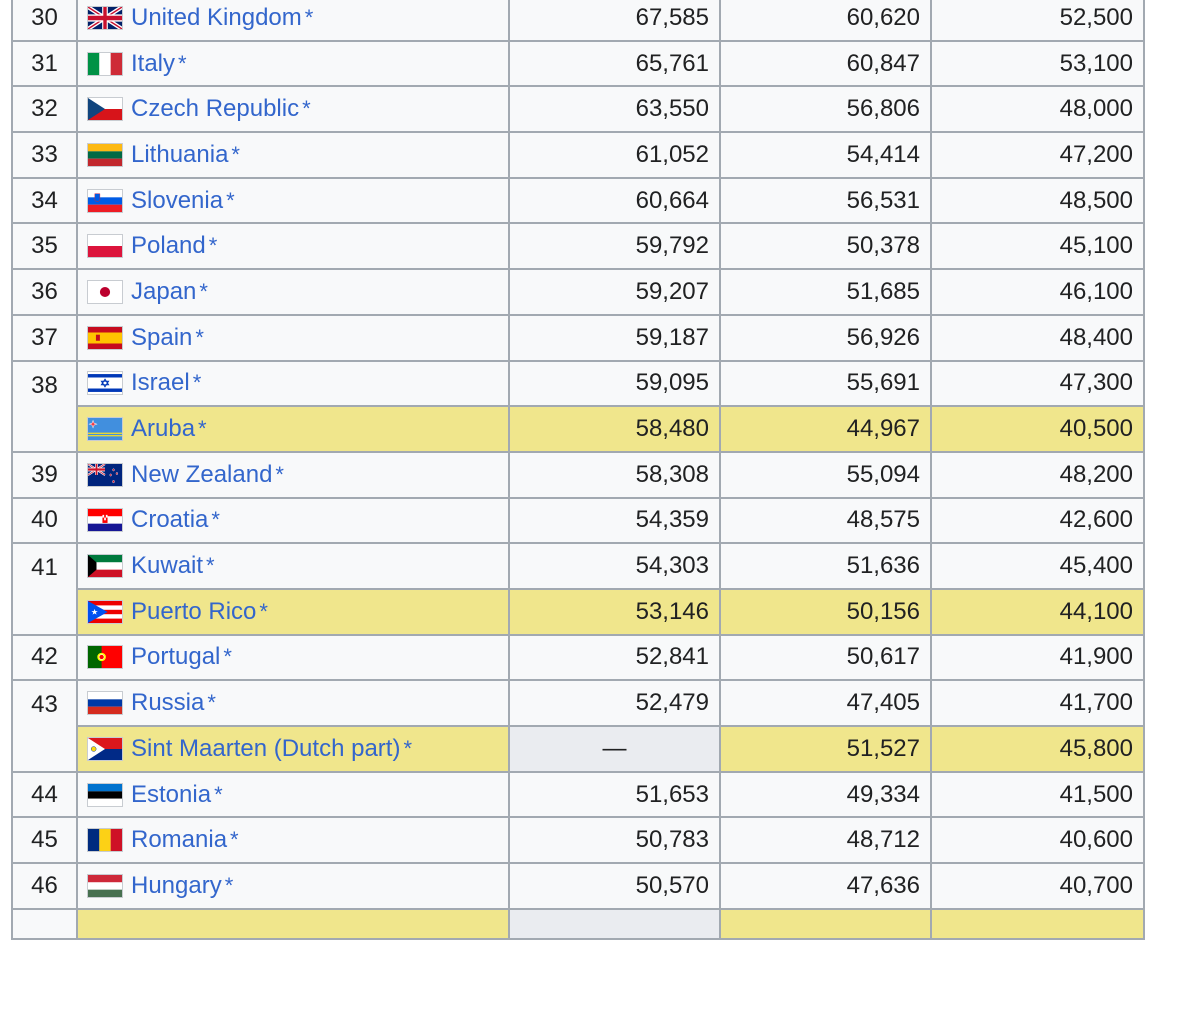 This screenshot has height=1013, width=1200. Describe the element at coordinates (163, 292) in the screenshot. I see `country-link: Japan` at that location.